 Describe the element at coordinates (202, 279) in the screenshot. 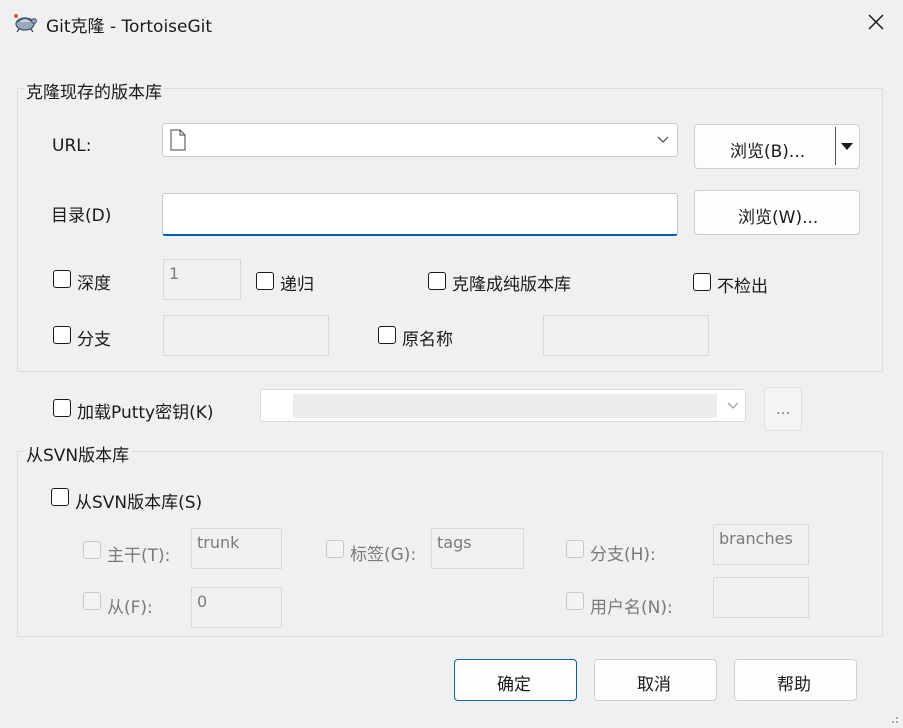

I see `depth-input: 1` at that location.